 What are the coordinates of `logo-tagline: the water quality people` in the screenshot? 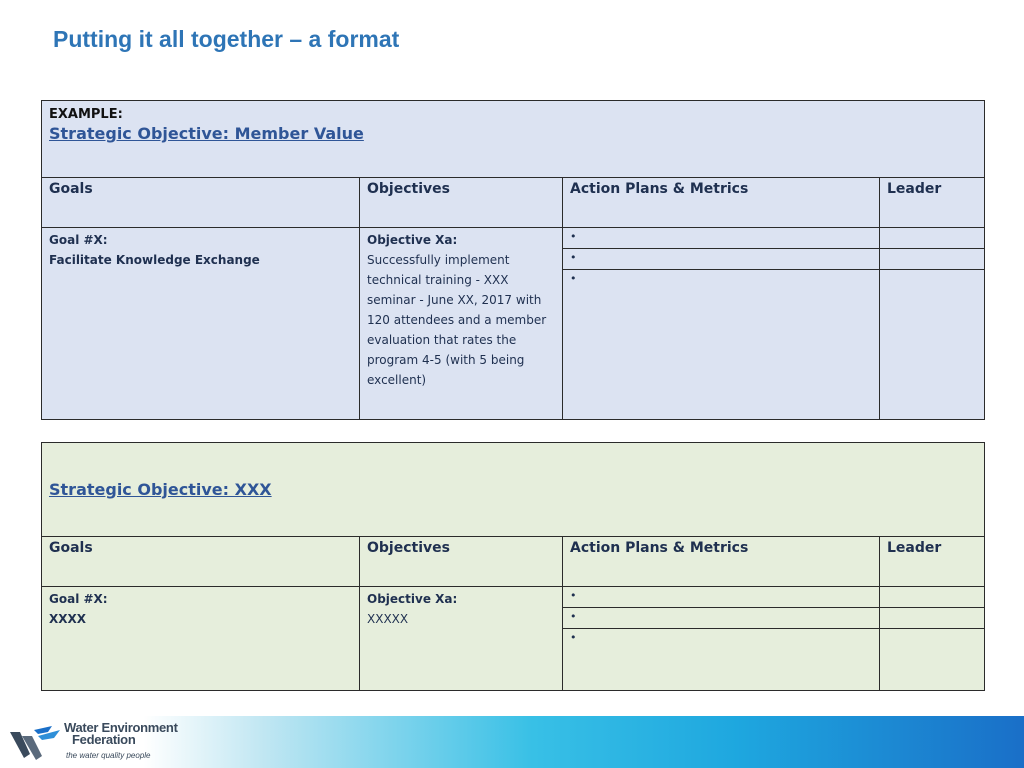 It's located at (108, 755).